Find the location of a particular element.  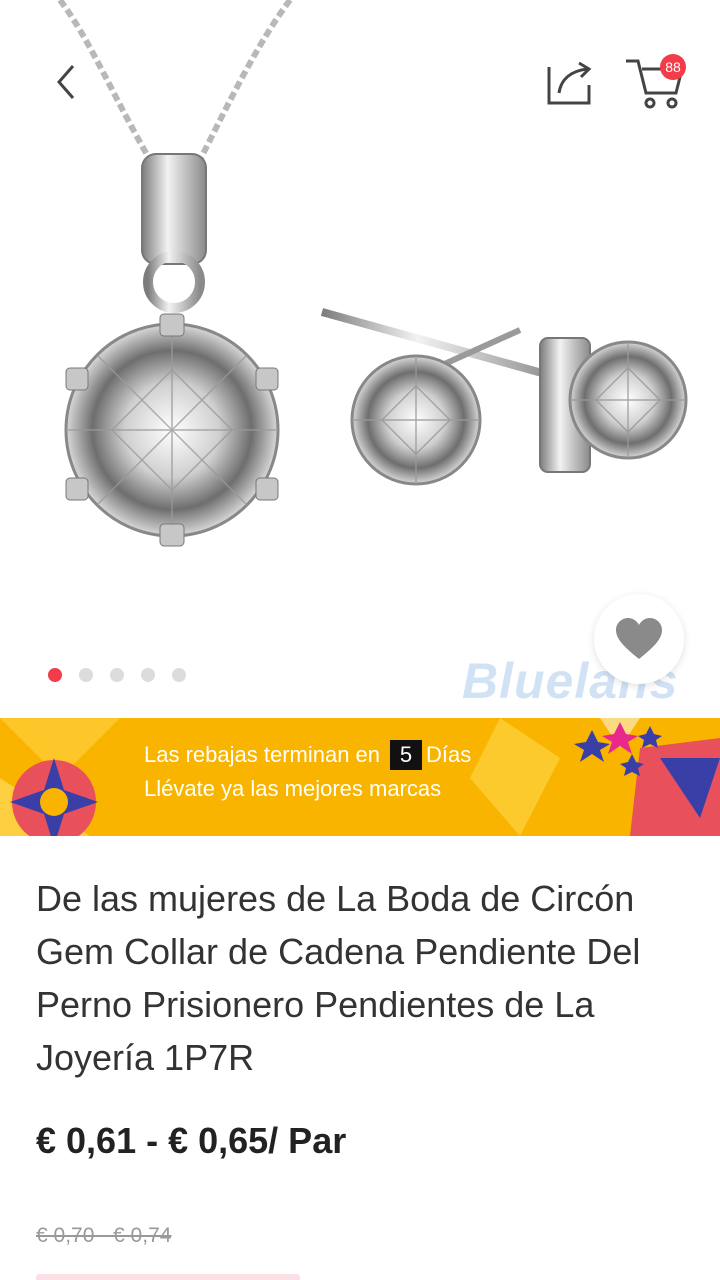

discount-tag-strip is located at coordinates (168, 1277).